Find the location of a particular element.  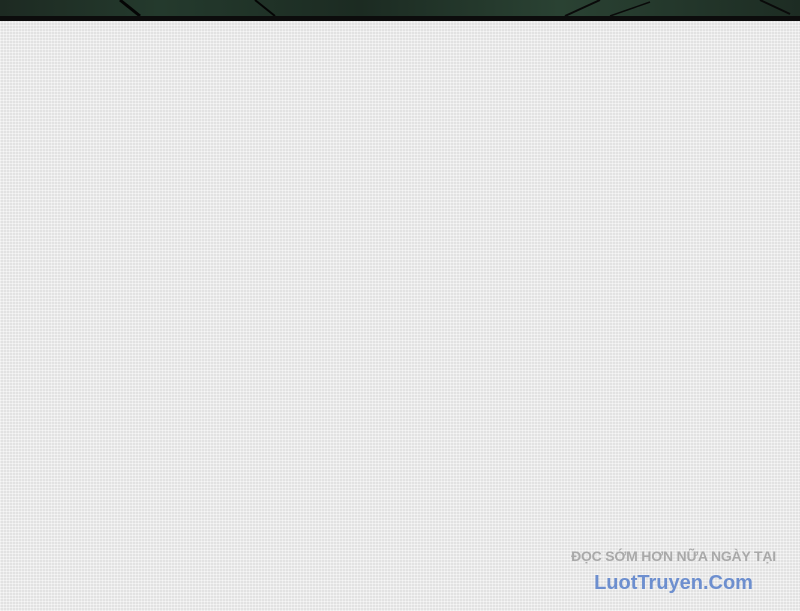

panel-ink-strokes is located at coordinates (455, 8).